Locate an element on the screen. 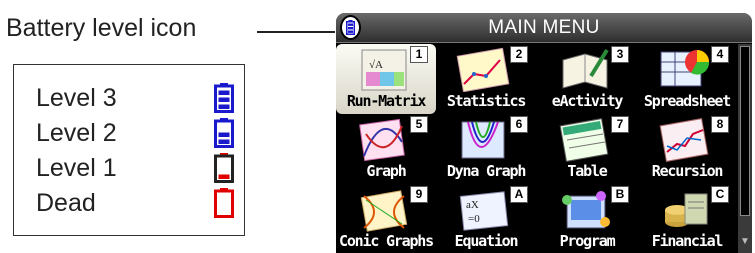 Image resolution: width=755 pixels, height=253 pixels. scrollbar: ▼ is located at coordinates (745, 148).